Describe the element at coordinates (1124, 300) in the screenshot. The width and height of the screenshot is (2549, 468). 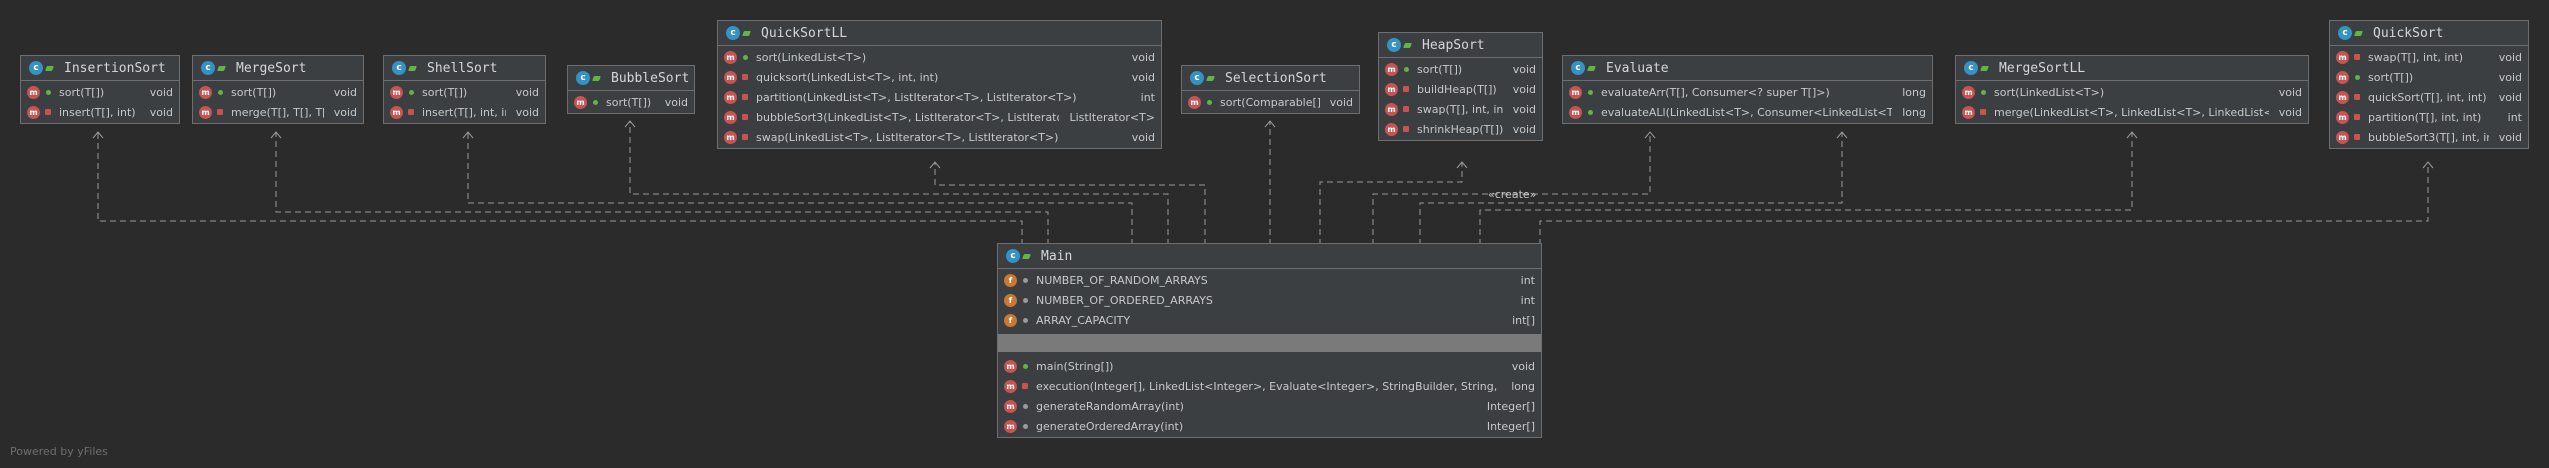
I see `field-name: NUMBER_OF_ORDERED_ARRAYS` at that location.